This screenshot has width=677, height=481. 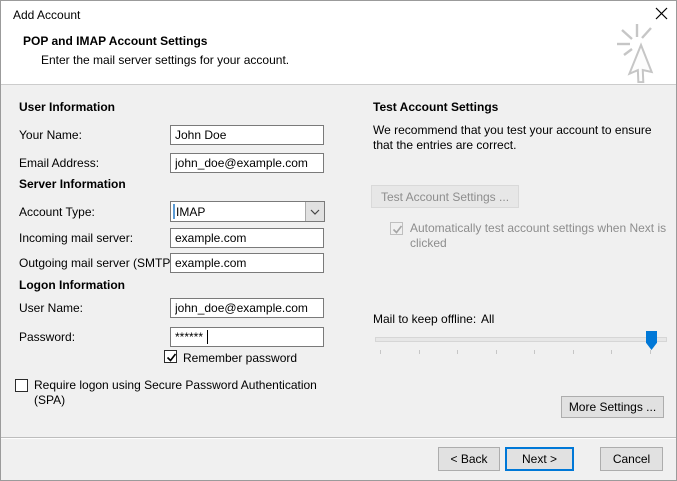 What do you see at coordinates (59, 163) in the screenshot?
I see `email-address-label: Email Address:` at bounding box center [59, 163].